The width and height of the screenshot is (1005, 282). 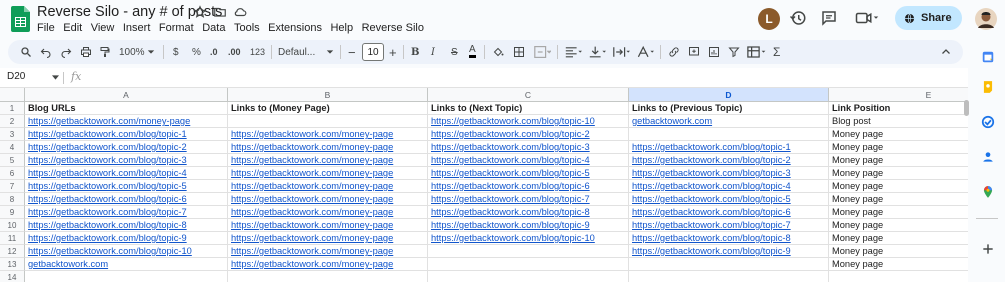 What do you see at coordinates (986, 19) in the screenshot?
I see `profile-avatar-icon` at bounding box center [986, 19].